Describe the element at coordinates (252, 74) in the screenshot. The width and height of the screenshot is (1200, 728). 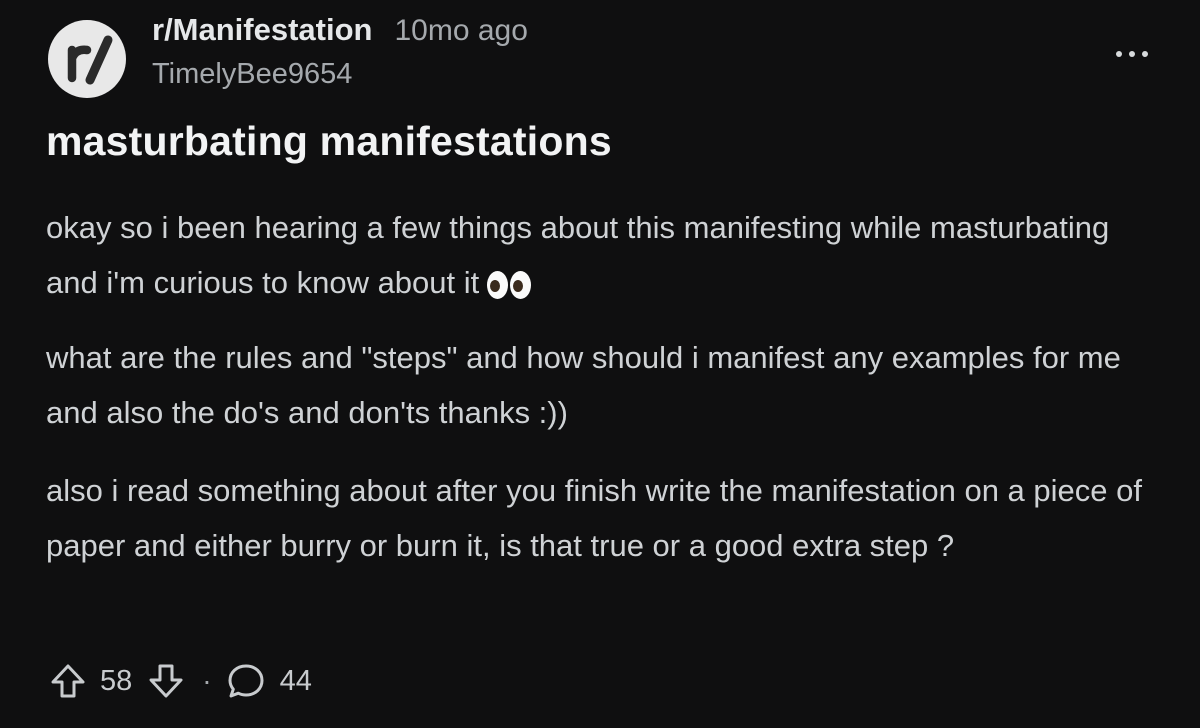
I see `author-username: TimelyBee9654` at that location.